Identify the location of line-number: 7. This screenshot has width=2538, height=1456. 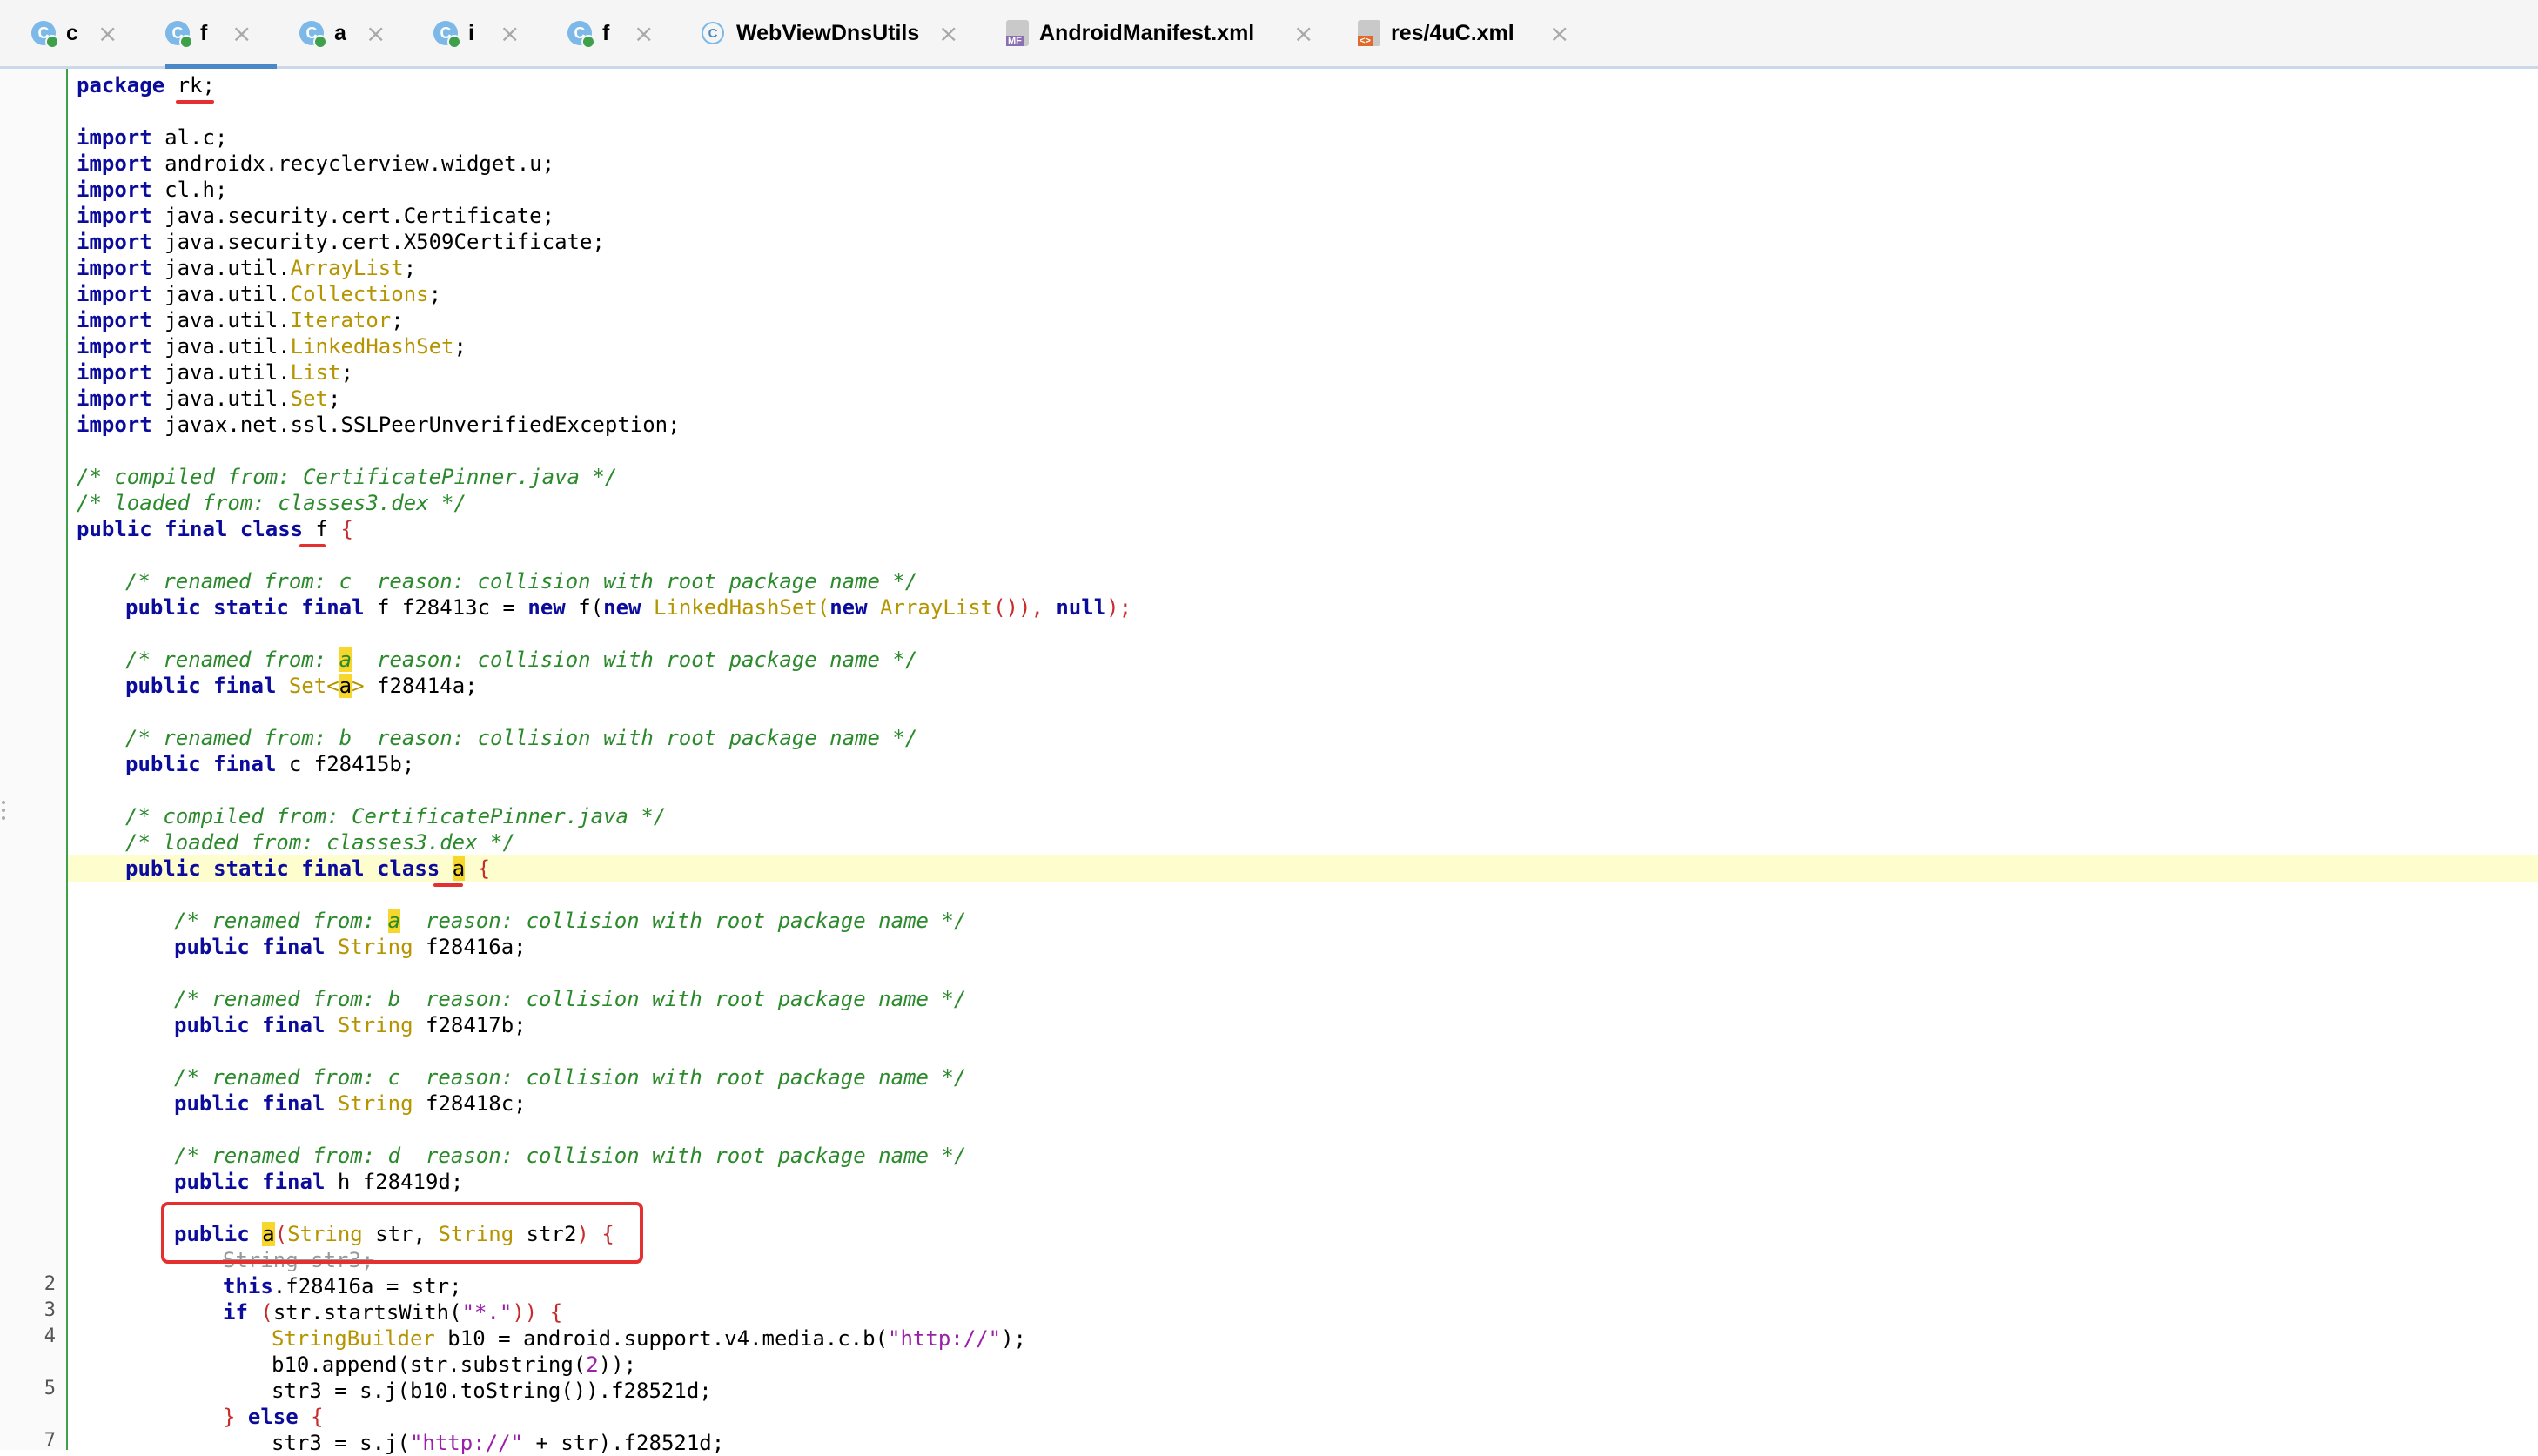
(50, 1441).